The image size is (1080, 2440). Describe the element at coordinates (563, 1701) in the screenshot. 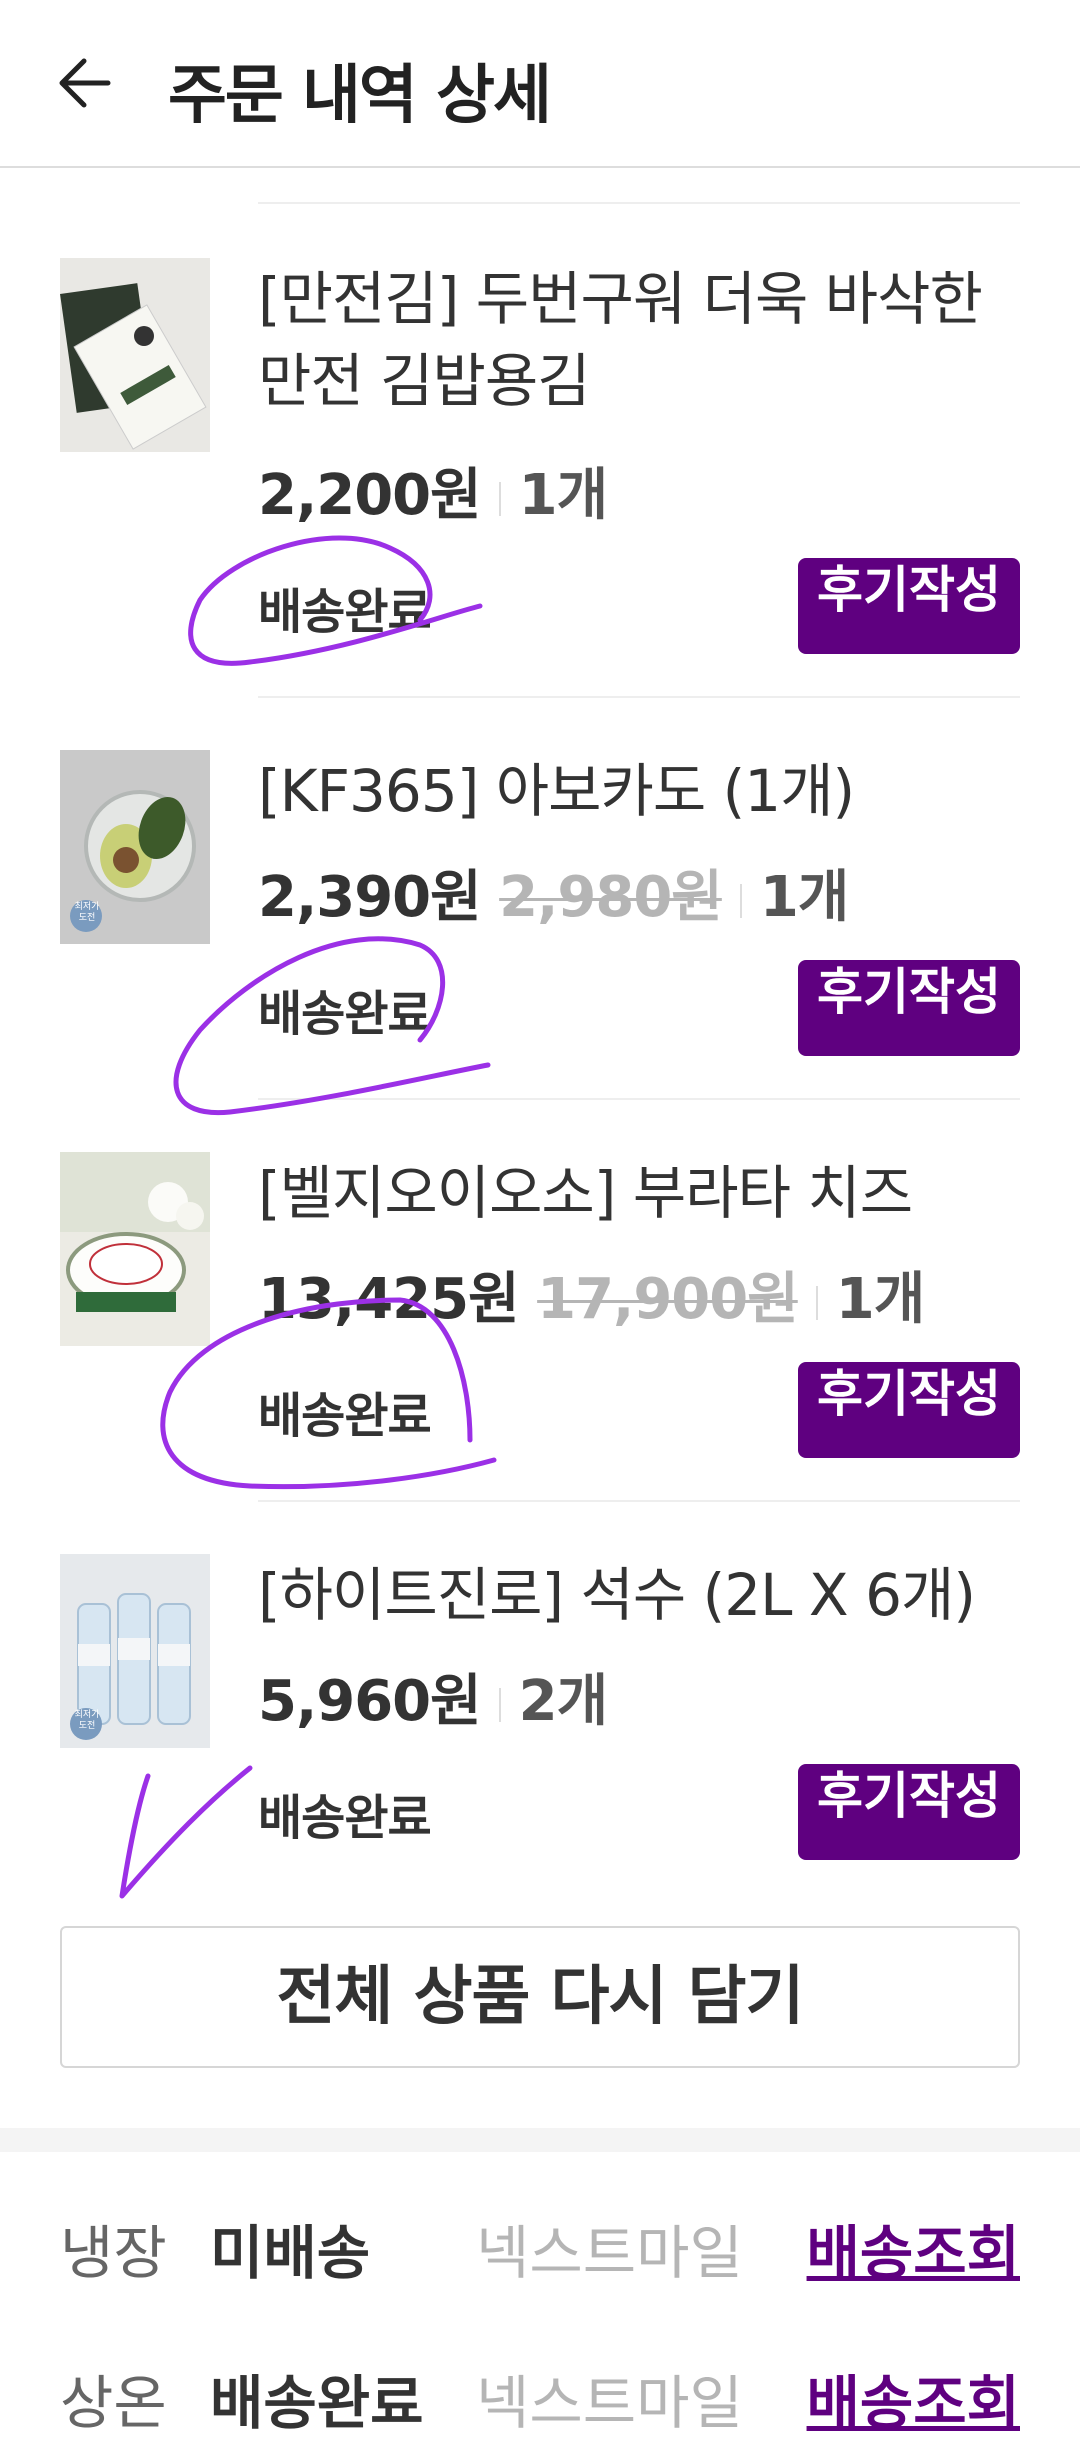

I see `quantity: 2개` at that location.